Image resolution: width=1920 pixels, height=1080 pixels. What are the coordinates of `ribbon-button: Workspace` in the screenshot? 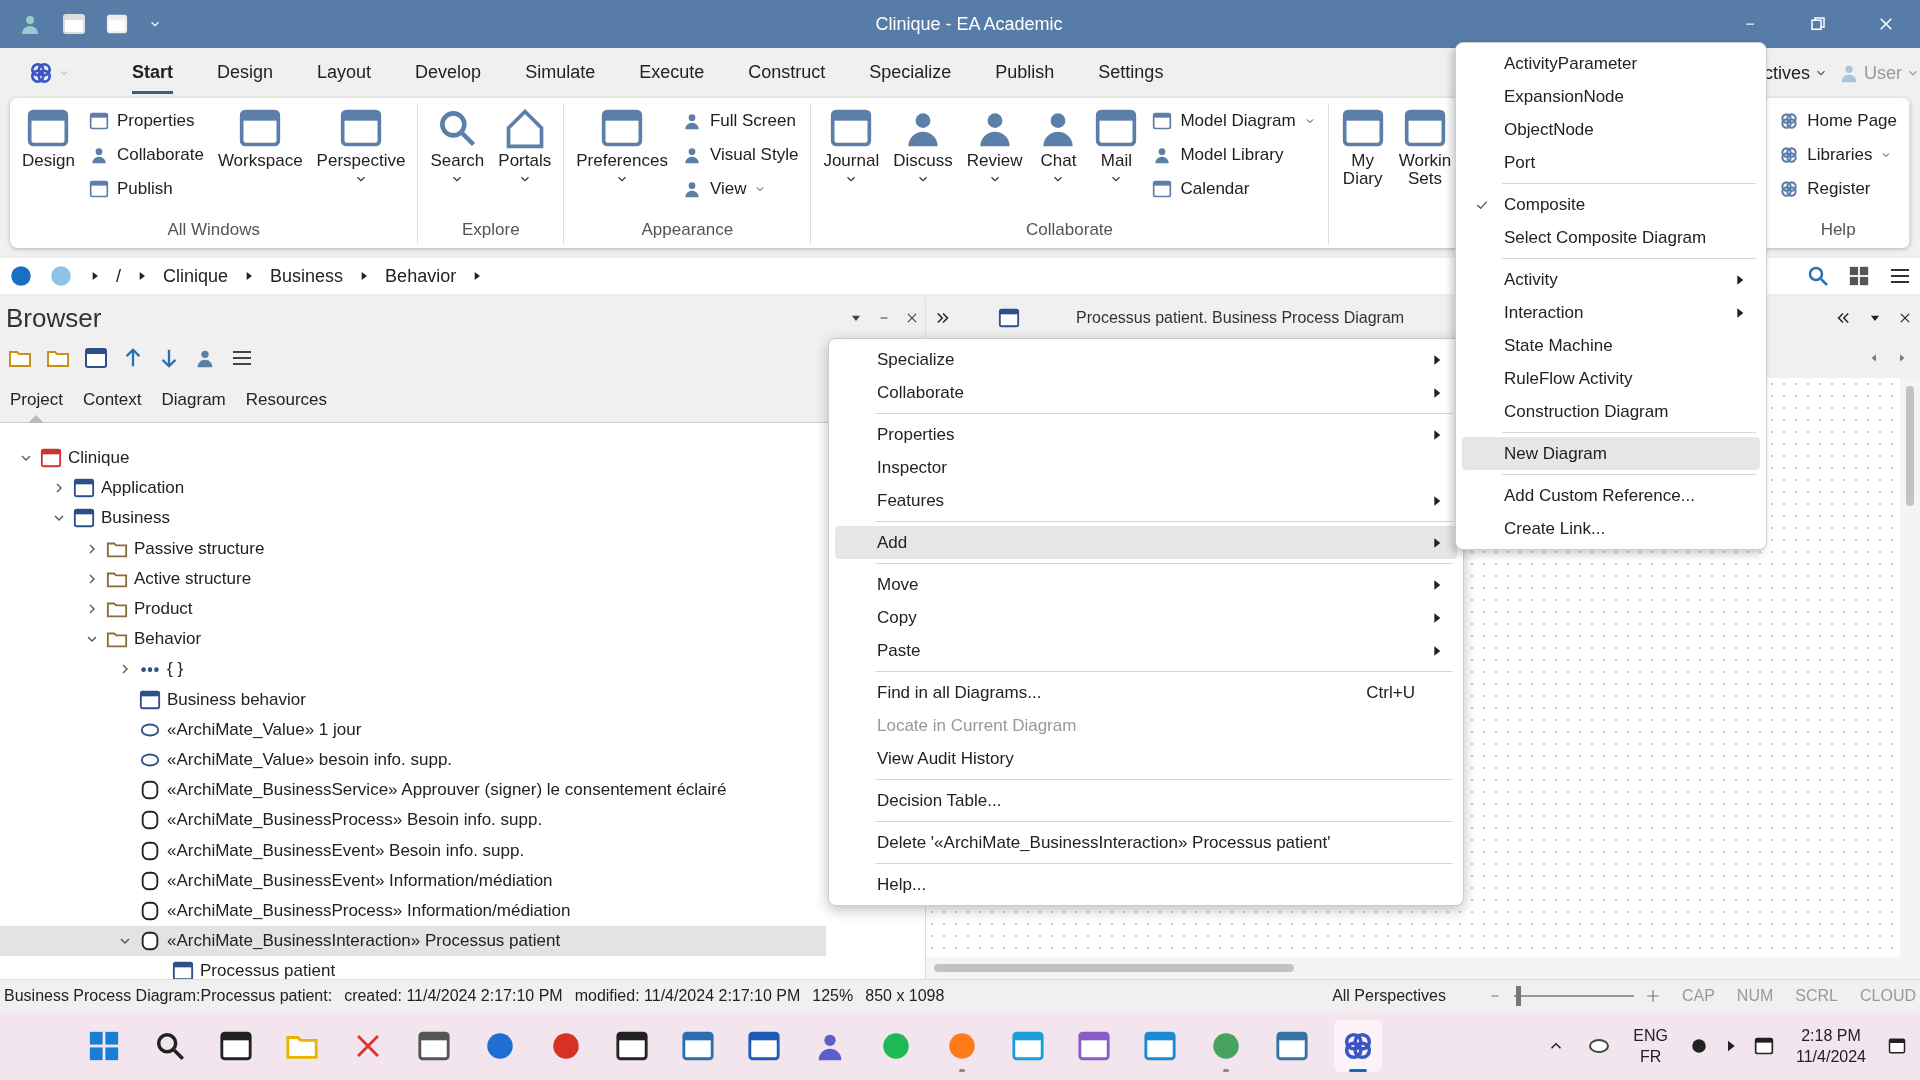 It's located at (260, 138).